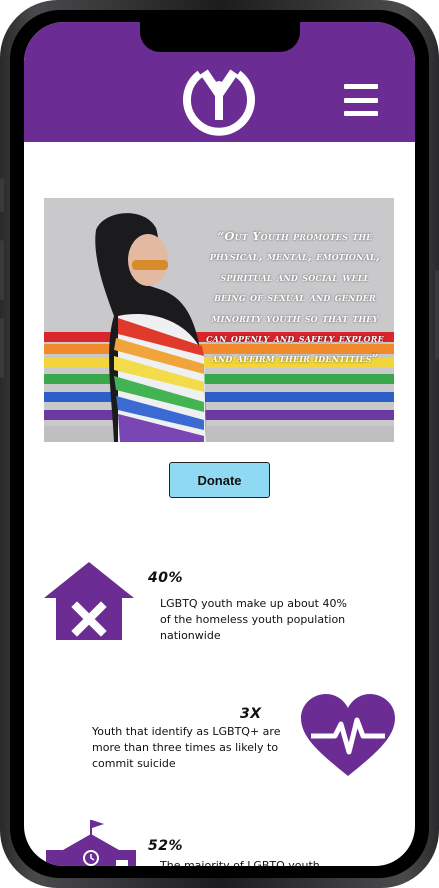  What do you see at coordinates (251, 714) in the screenshot?
I see `stat-value-suicide: 3X` at bounding box center [251, 714].